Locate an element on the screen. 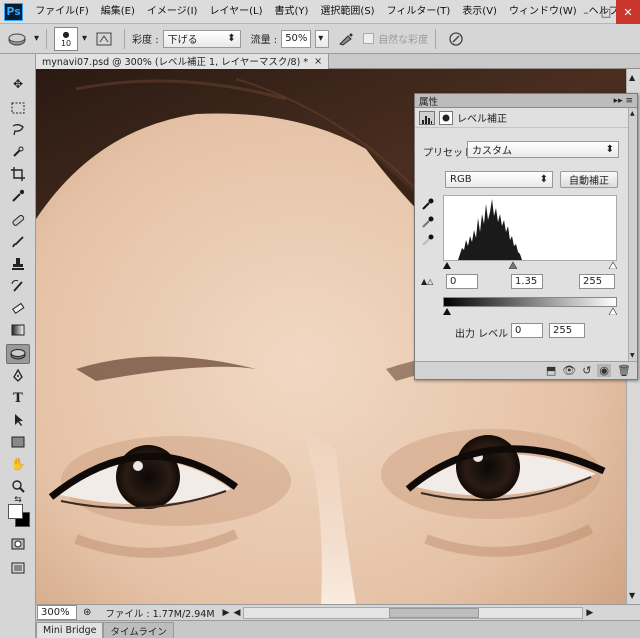  brush-tool-icon is located at coordinates (18, 242).